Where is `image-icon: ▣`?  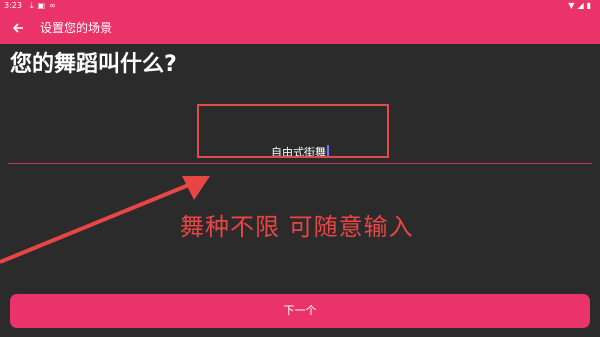 image-icon: ▣ is located at coordinates (43, 5).